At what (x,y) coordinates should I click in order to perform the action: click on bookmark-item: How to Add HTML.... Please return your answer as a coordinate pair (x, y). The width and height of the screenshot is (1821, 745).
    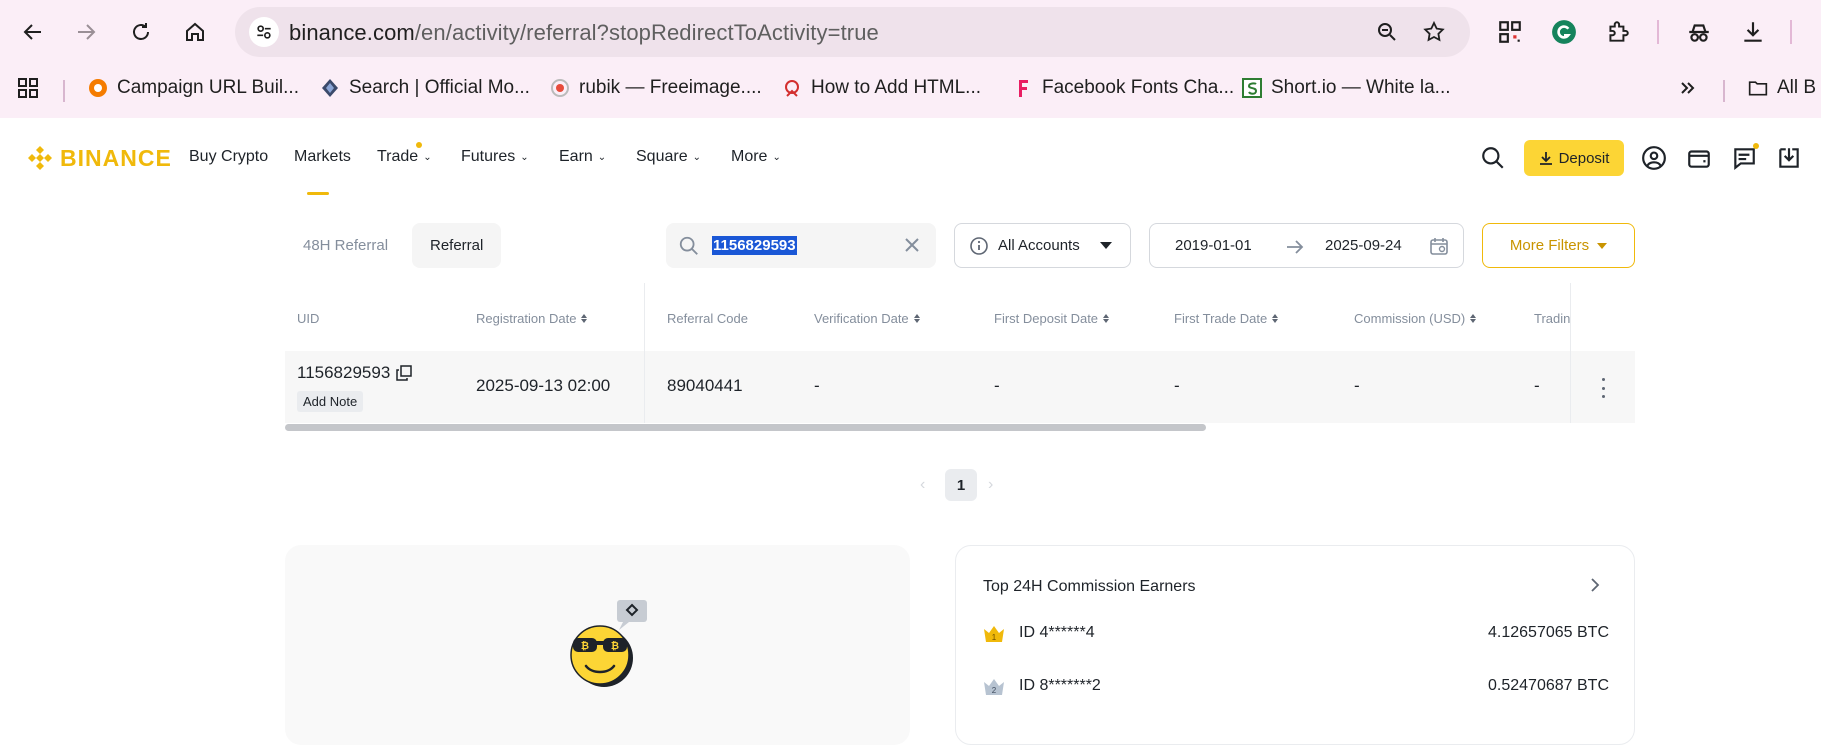
    Looking at the image, I should click on (881, 88).